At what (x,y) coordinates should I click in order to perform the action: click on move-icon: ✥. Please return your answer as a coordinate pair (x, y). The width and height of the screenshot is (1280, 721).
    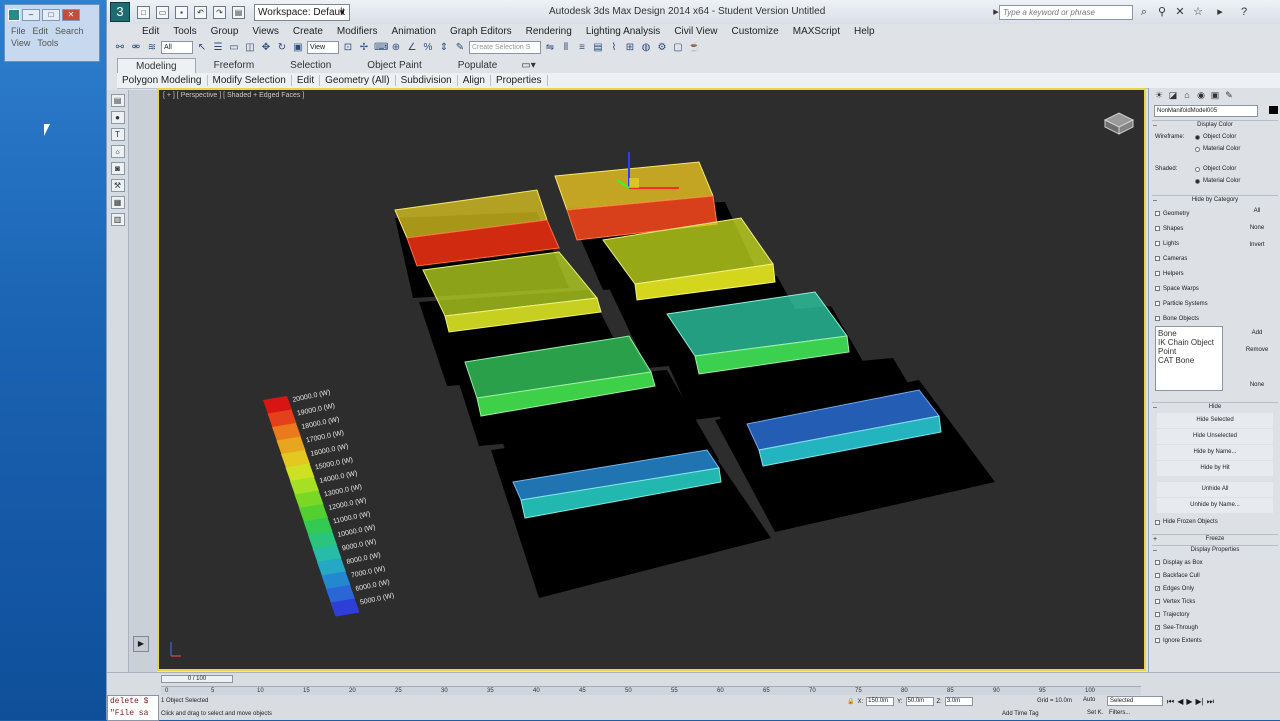
    Looking at the image, I should click on (266, 47).